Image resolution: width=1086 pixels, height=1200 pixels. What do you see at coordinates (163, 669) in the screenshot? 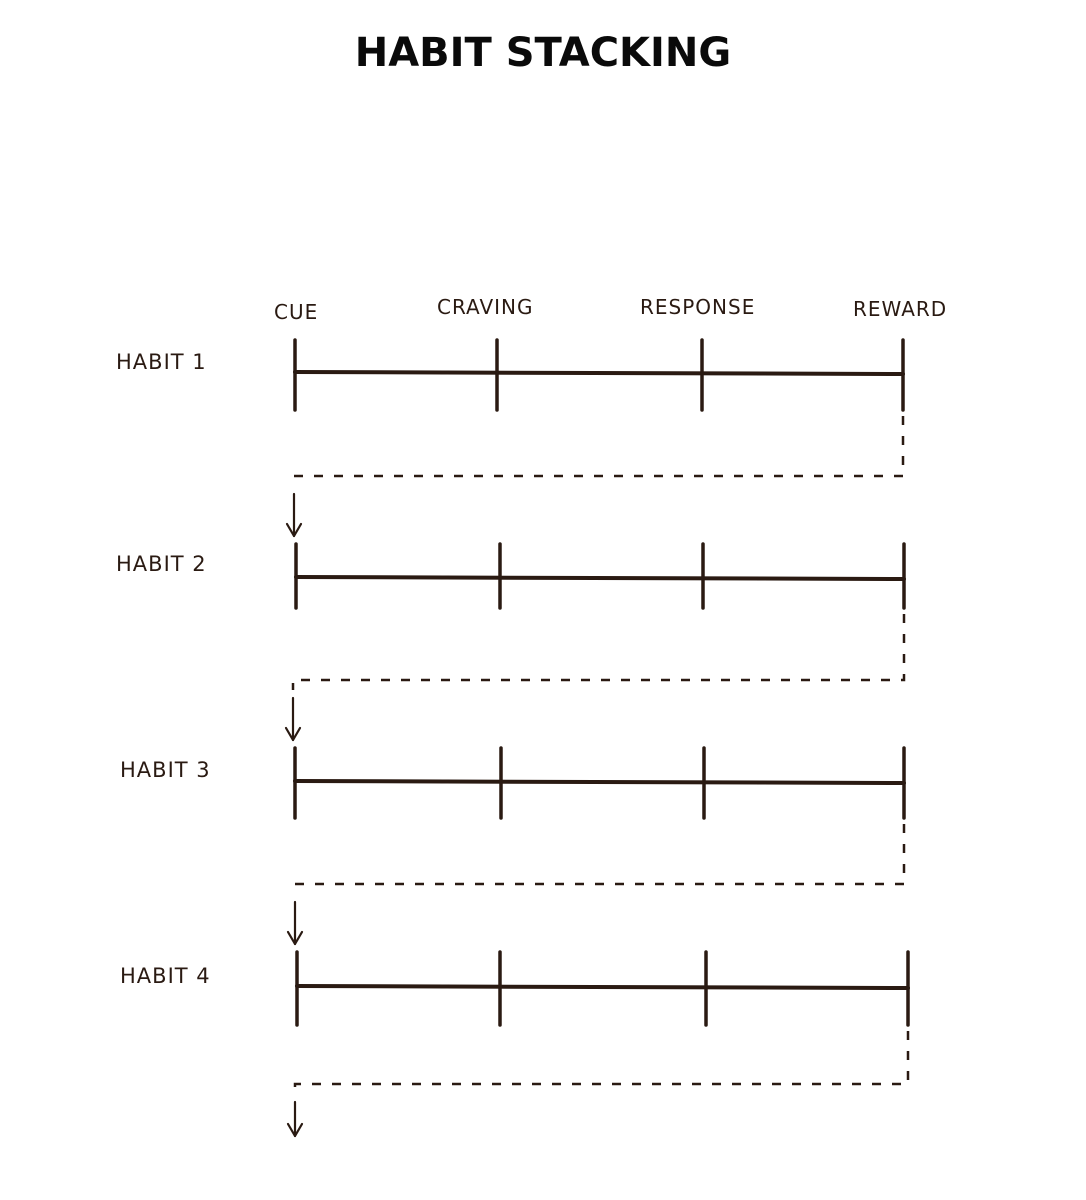
I see `habit-labels: HABIT 1 HABIT 2 HABIT 3 HABIT 4` at bounding box center [163, 669].